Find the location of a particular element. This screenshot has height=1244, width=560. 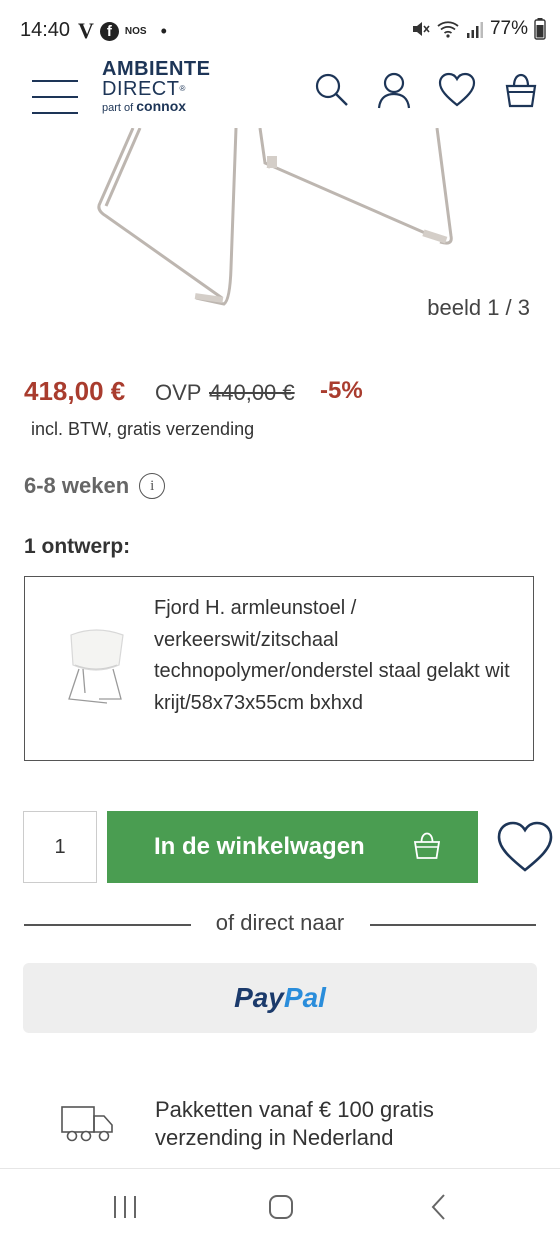

logo: AMBIENTE DIRECT® part of connox is located at coordinates (156, 87).